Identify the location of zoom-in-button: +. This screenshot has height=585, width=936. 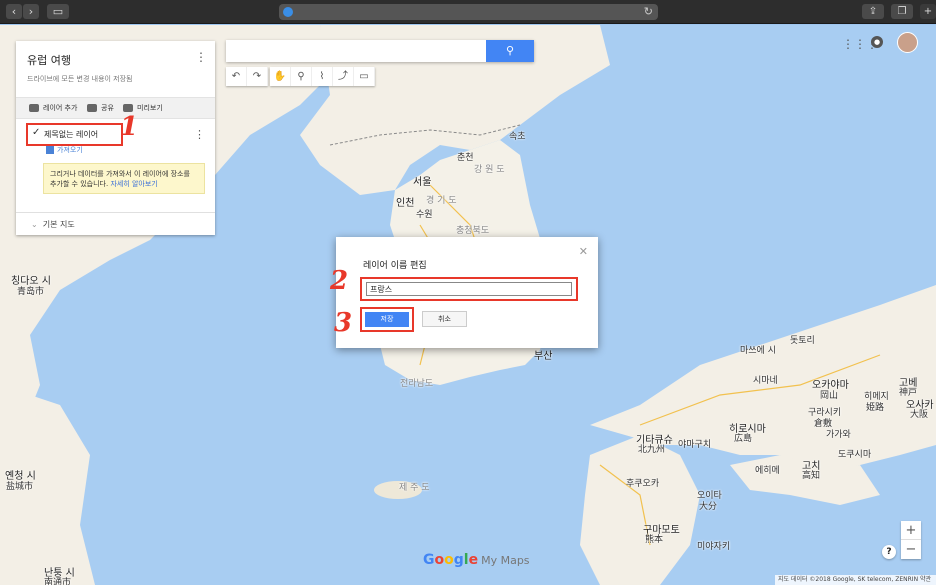
(911, 530).